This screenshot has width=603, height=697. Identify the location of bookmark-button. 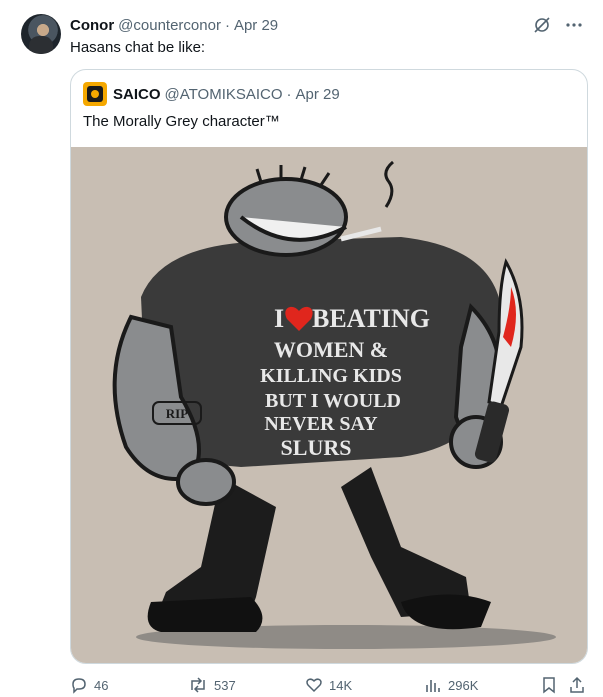
(549, 685).